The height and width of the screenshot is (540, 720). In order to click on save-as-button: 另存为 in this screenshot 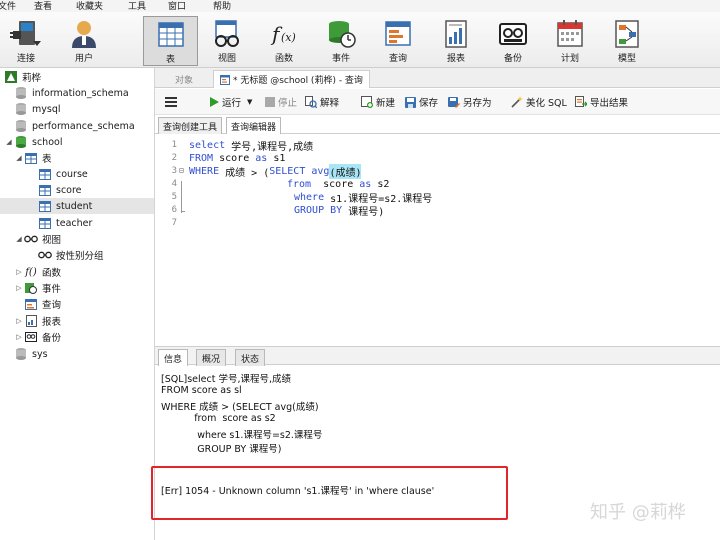, I will do `click(470, 102)`.